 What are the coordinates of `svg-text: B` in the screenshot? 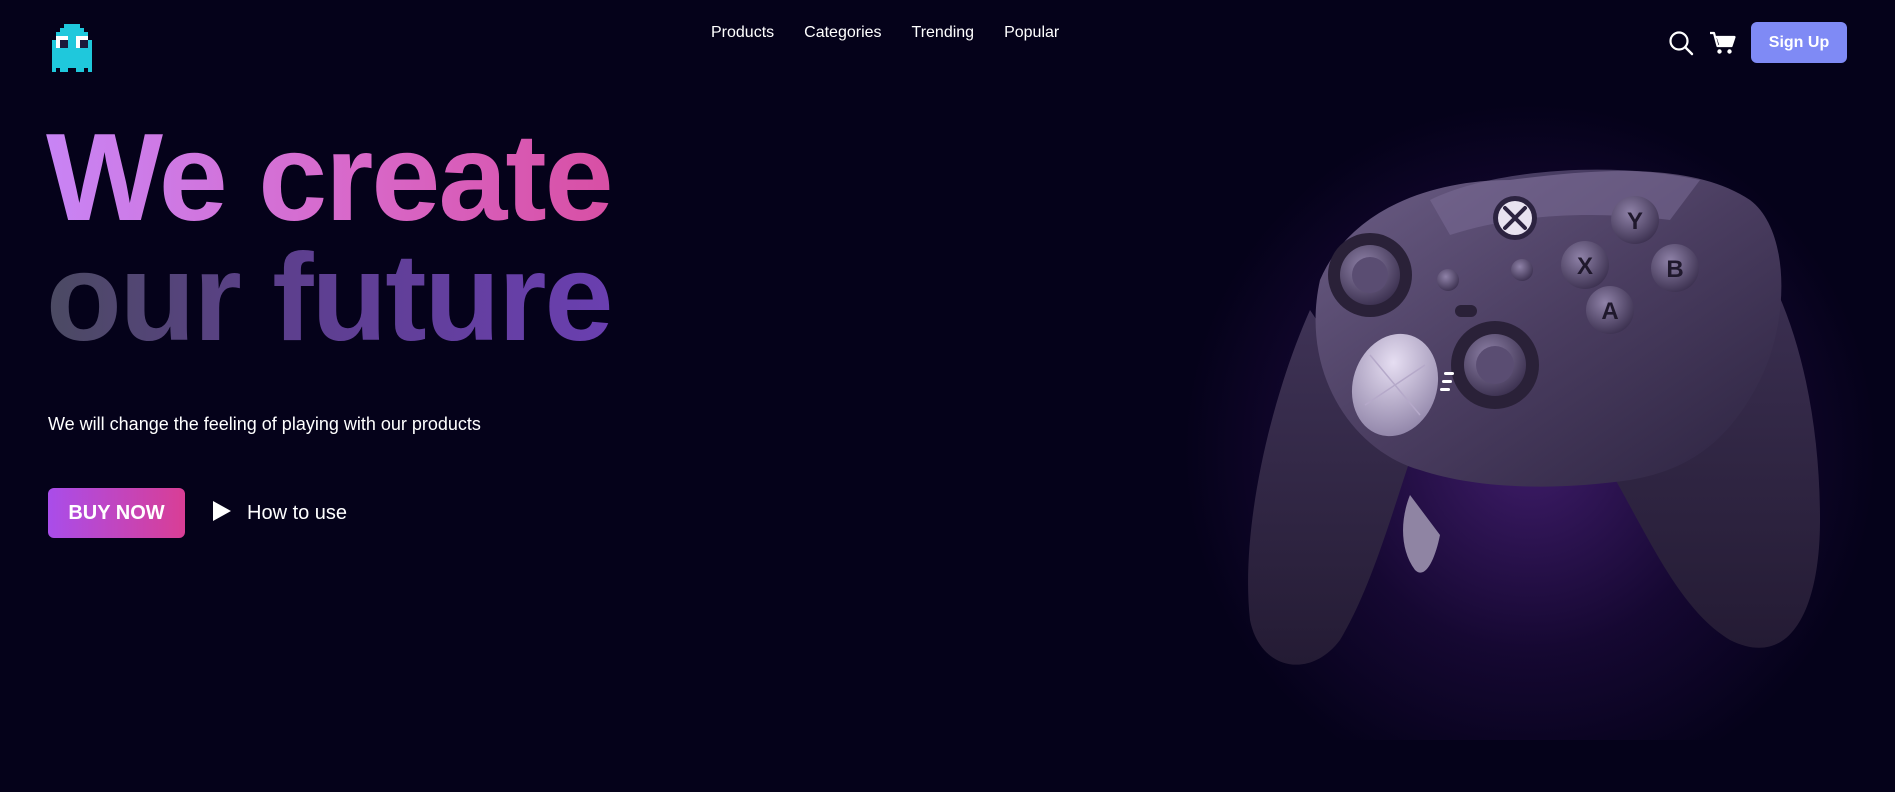 It's located at (1674, 269).